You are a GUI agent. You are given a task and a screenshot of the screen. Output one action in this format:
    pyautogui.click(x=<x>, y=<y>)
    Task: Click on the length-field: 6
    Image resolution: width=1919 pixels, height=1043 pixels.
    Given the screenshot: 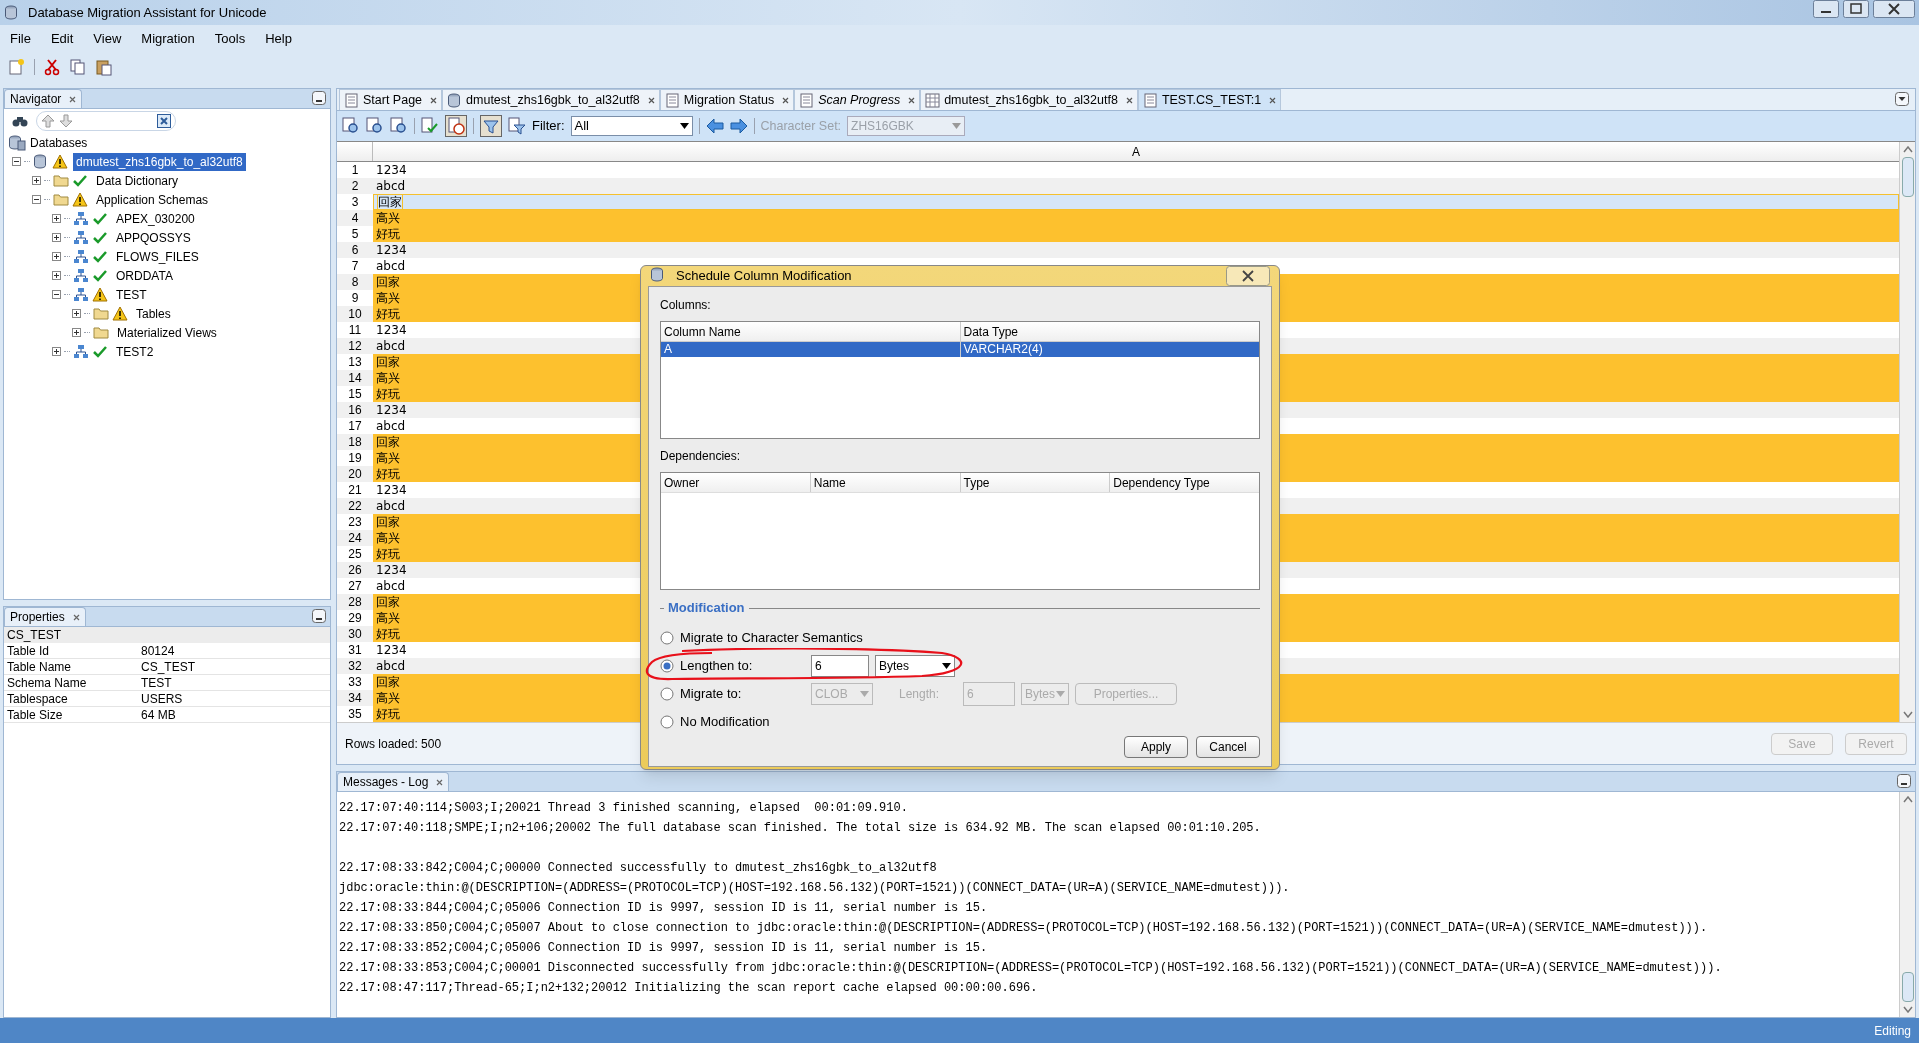 What is the action you would take?
    pyautogui.click(x=840, y=666)
    